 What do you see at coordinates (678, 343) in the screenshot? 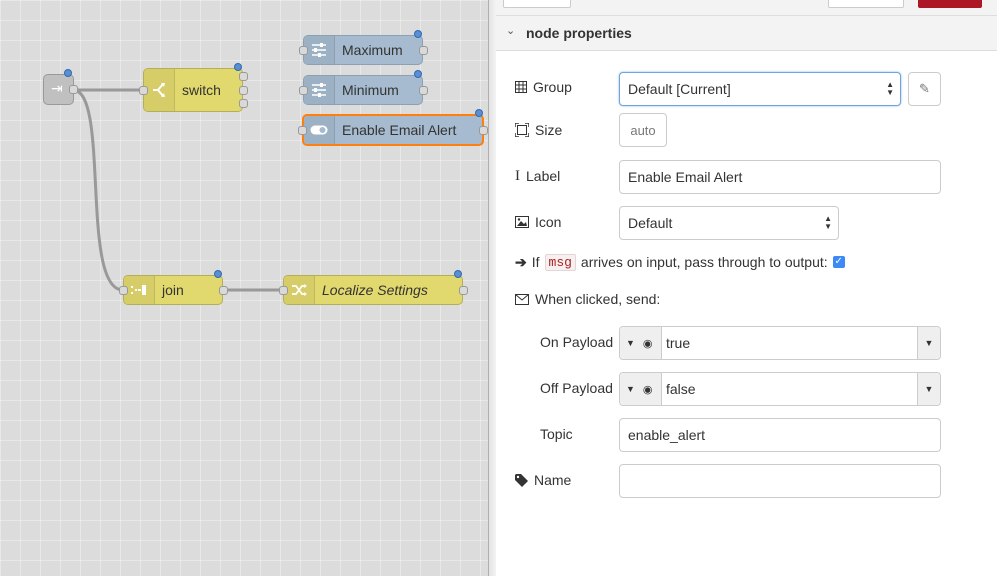
I see `on-payload-value: true` at bounding box center [678, 343].